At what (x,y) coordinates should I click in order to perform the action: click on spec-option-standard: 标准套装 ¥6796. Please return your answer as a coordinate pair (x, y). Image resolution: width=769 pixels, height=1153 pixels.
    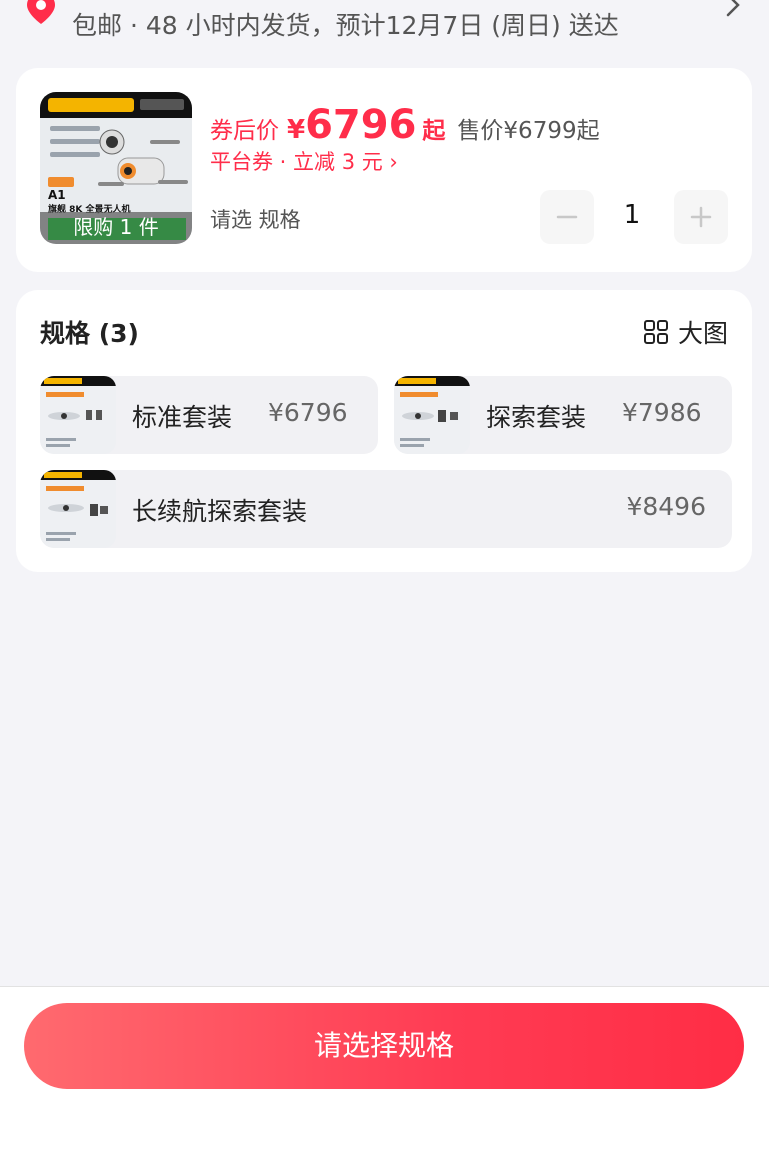
    Looking at the image, I should click on (209, 415).